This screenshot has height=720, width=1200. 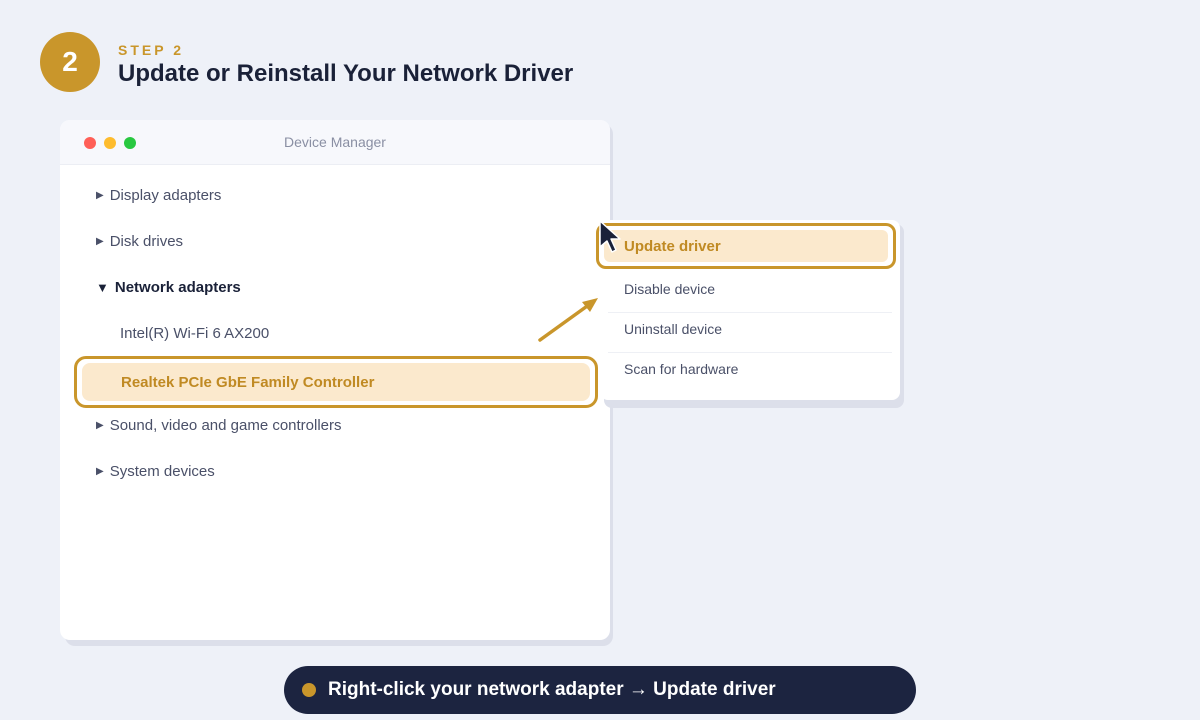 What do you see at coordinates (165, 195) in the screenshot?
I see `tree-item-label: Display adapters` at bounding box center [165, 195].